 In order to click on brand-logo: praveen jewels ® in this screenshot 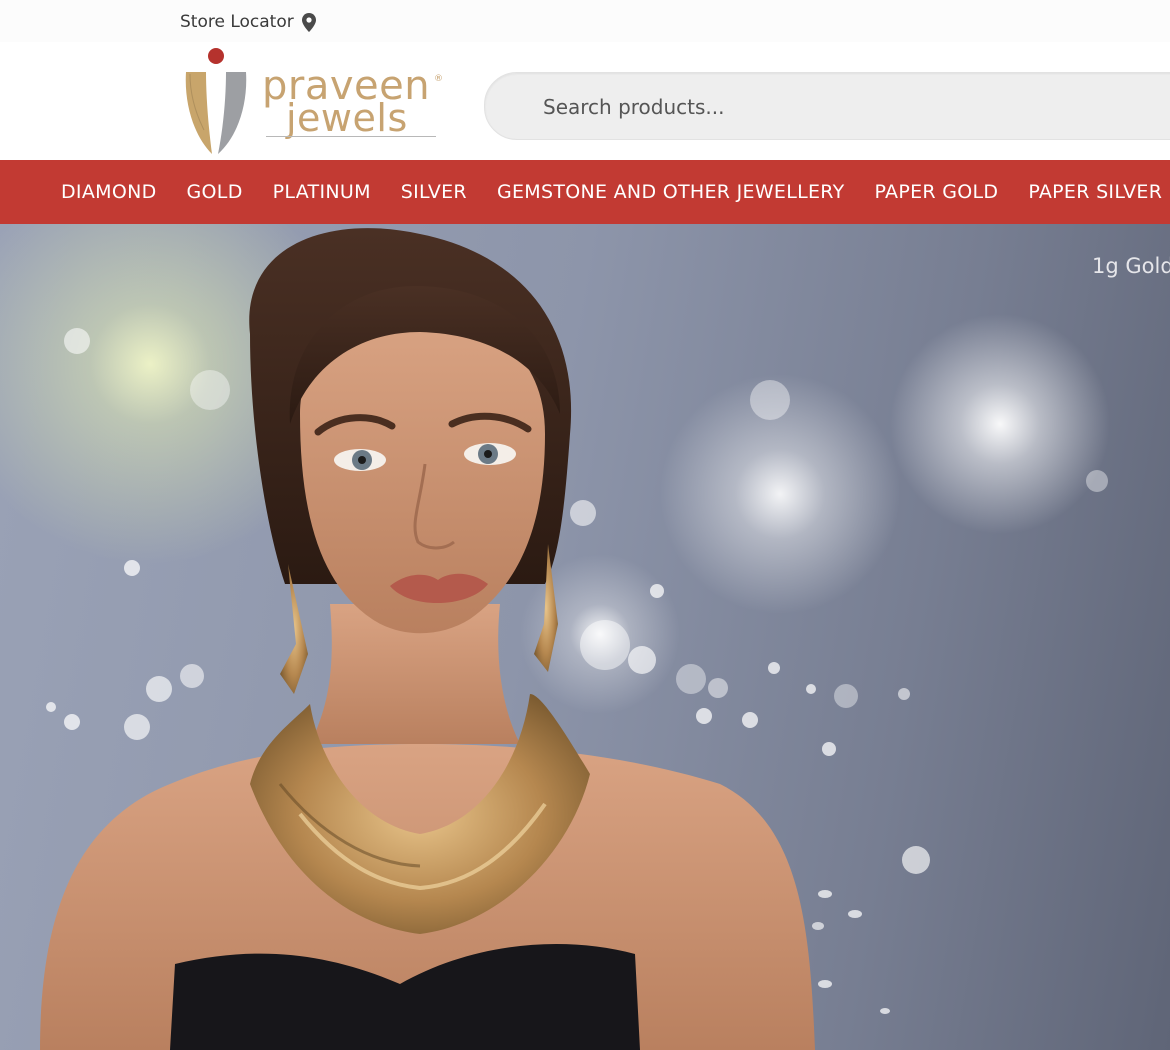, I will do `click(316, 102)`.